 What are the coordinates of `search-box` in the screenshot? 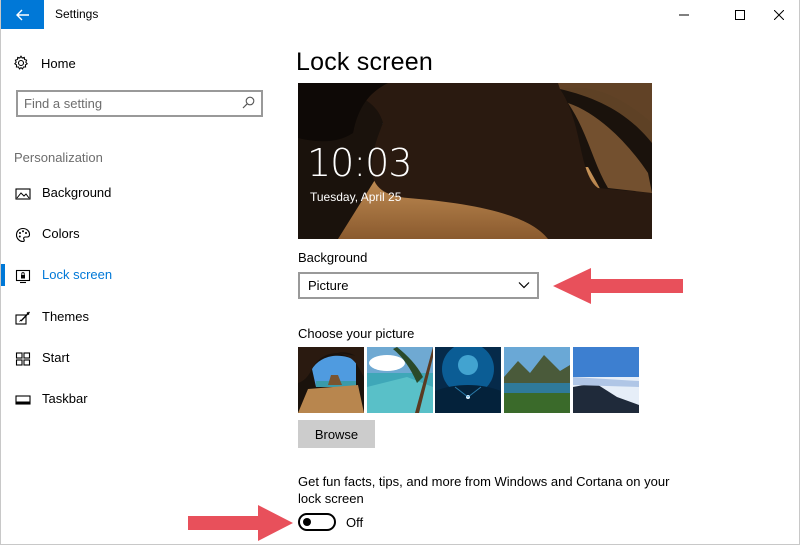 It's located at (139, 103).